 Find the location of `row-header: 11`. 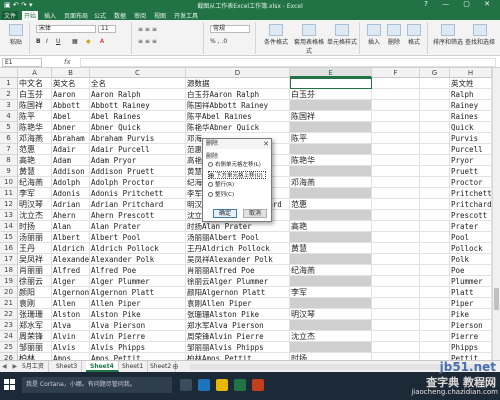

row-header: 11 is located at coordinates (9, 193).